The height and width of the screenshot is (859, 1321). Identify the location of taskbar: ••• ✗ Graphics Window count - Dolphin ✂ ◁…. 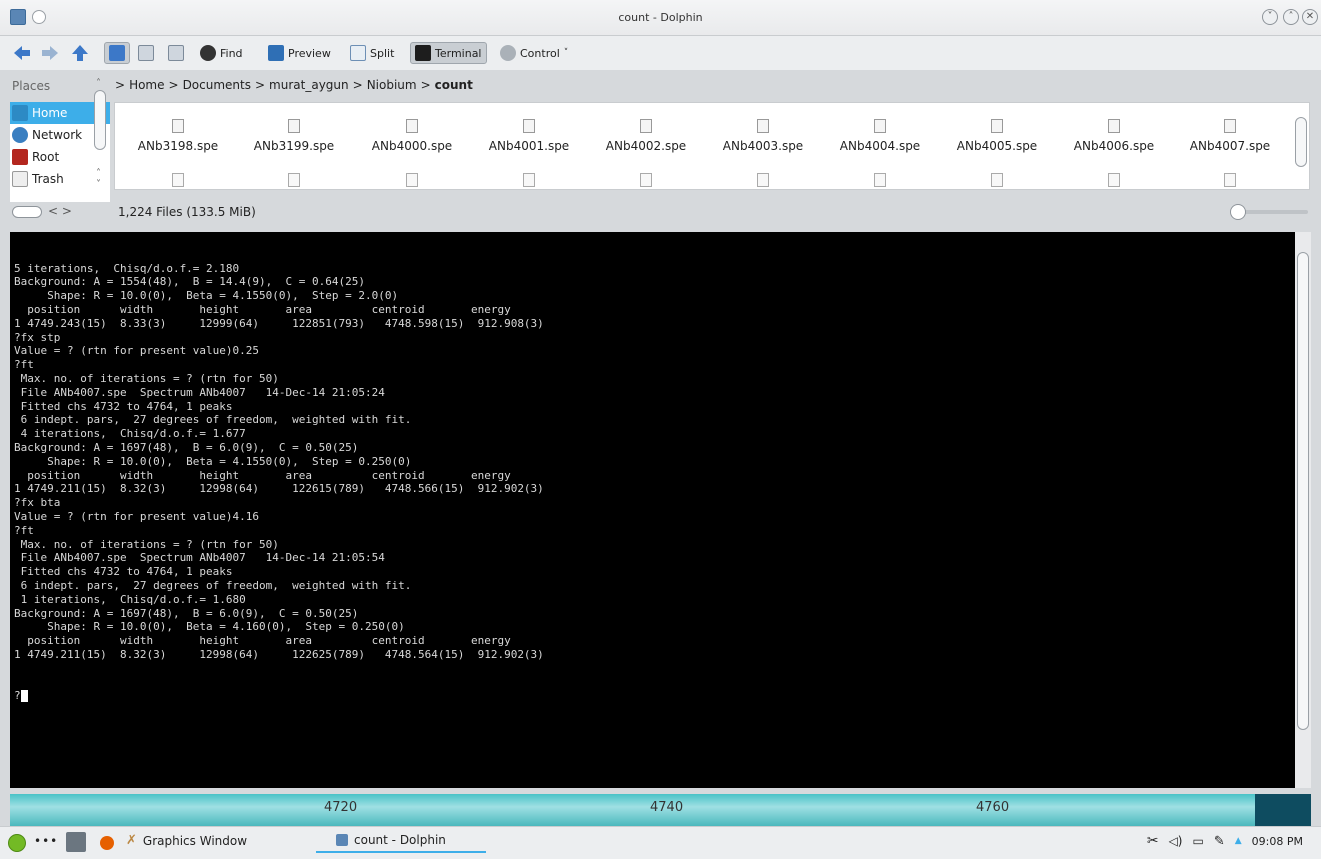
(660, 842).